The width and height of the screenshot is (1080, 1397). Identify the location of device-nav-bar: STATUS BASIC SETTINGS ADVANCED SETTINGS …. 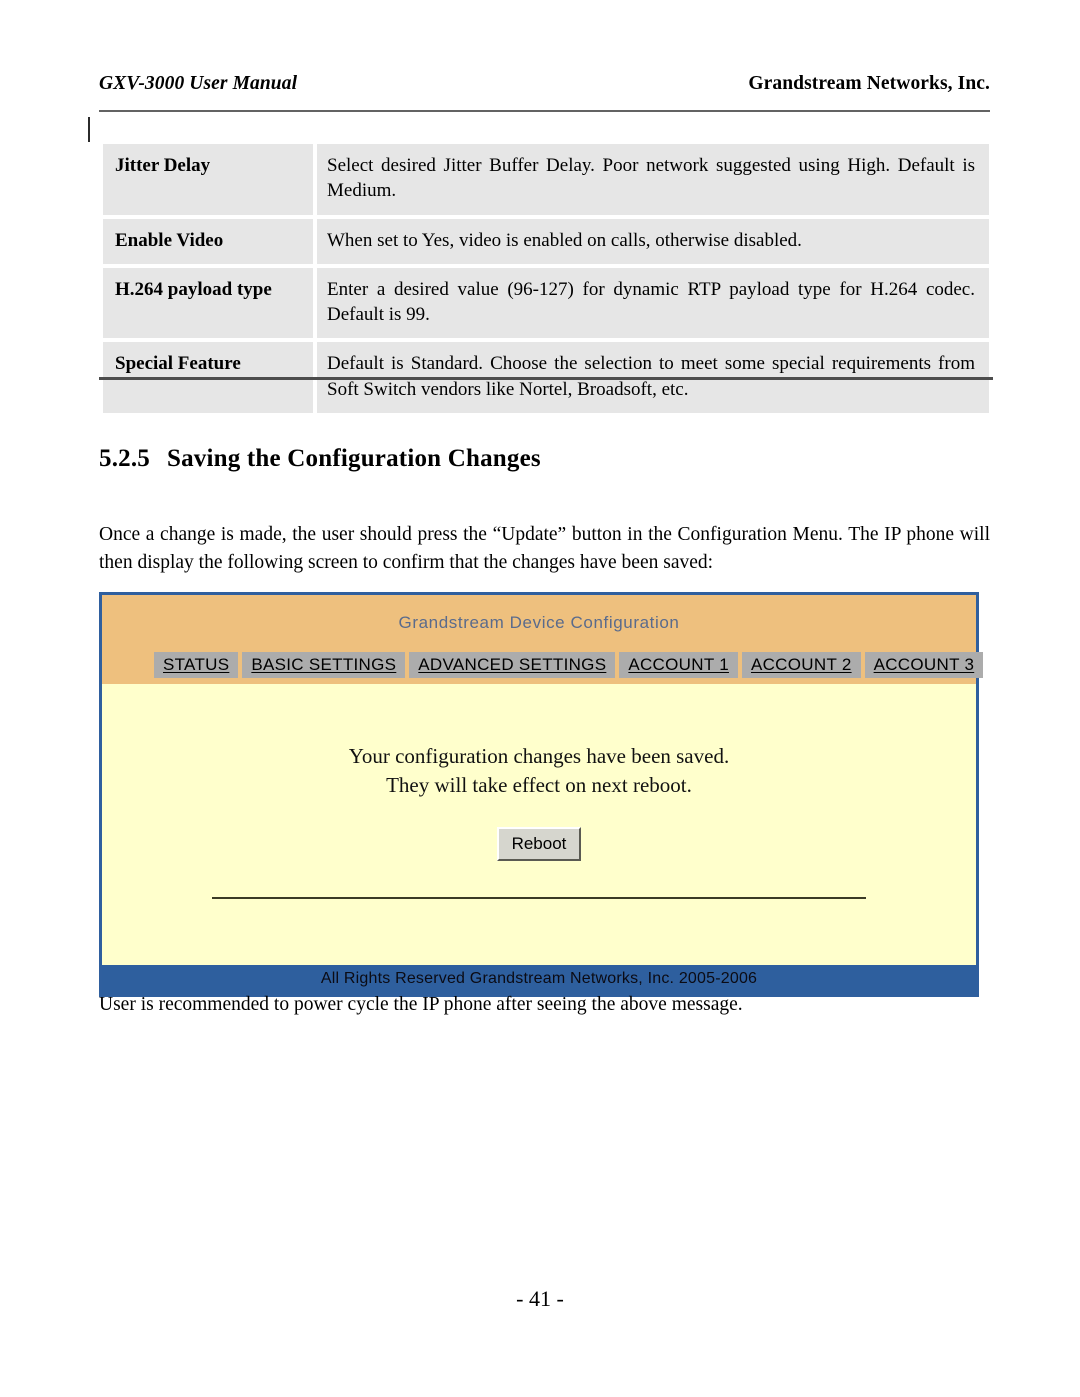
(543, 668).